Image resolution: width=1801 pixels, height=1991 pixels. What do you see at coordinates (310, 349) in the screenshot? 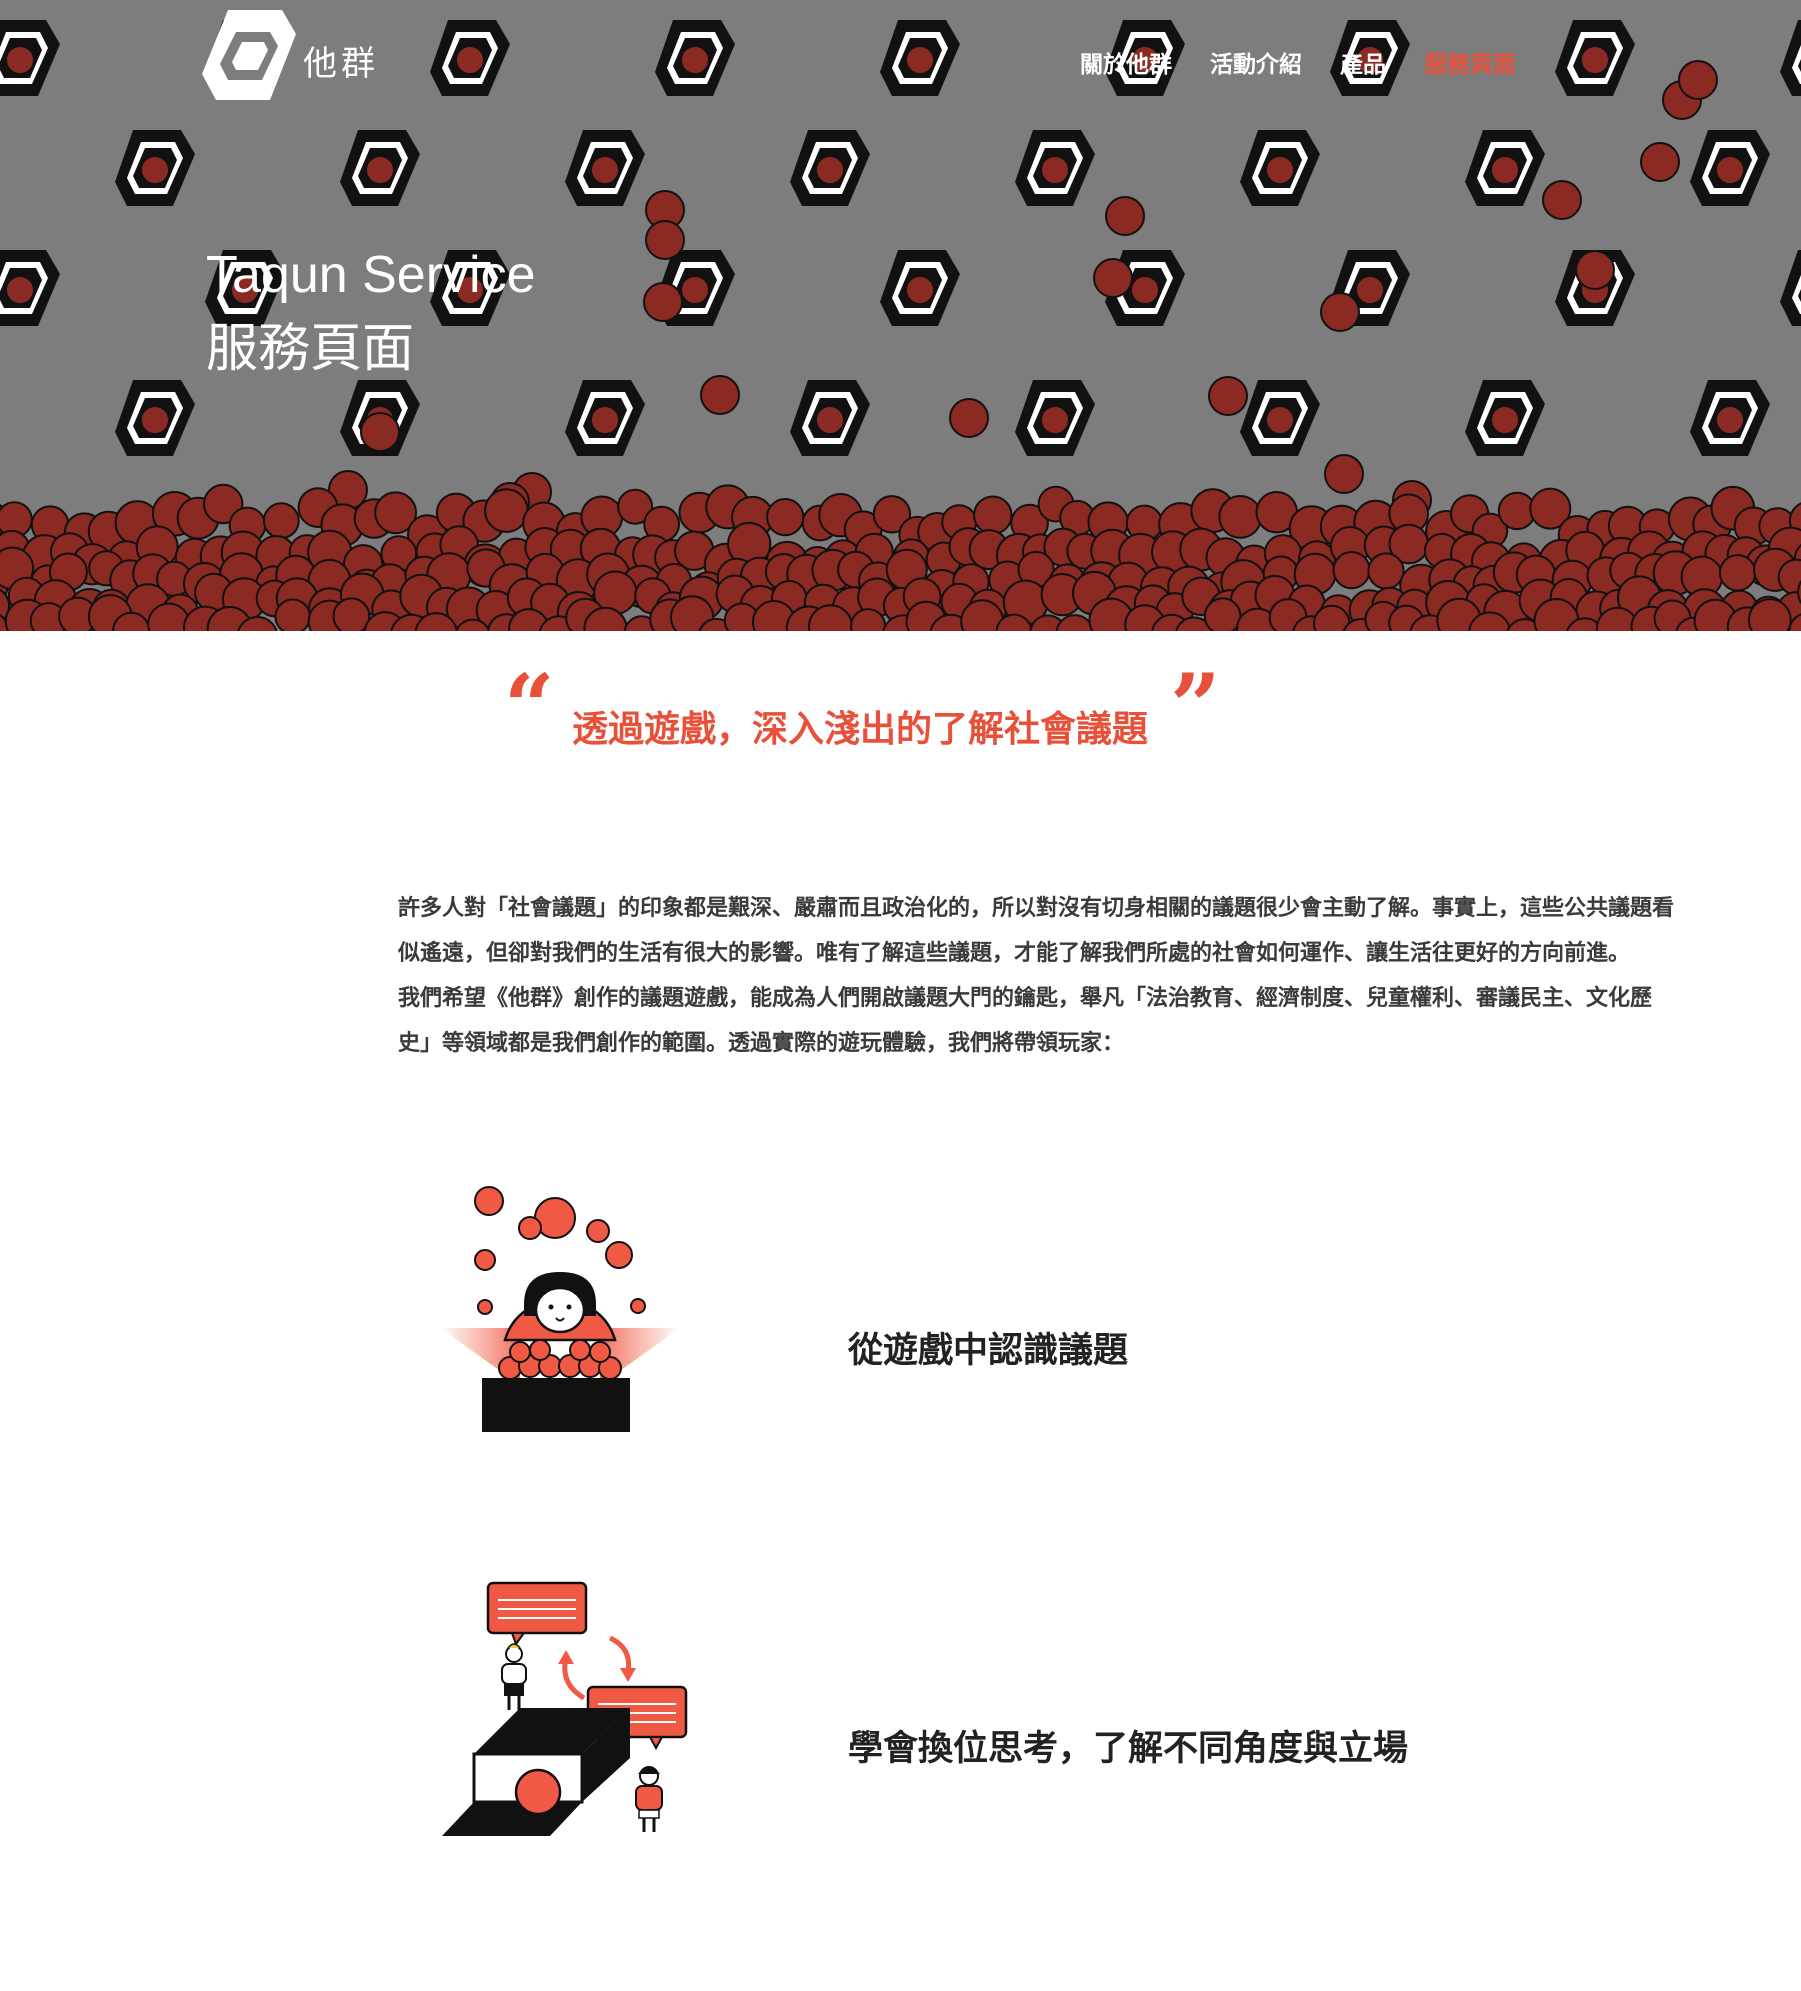
I see `page-title-zh: 服務頁面` at bounding box center [310, 349].